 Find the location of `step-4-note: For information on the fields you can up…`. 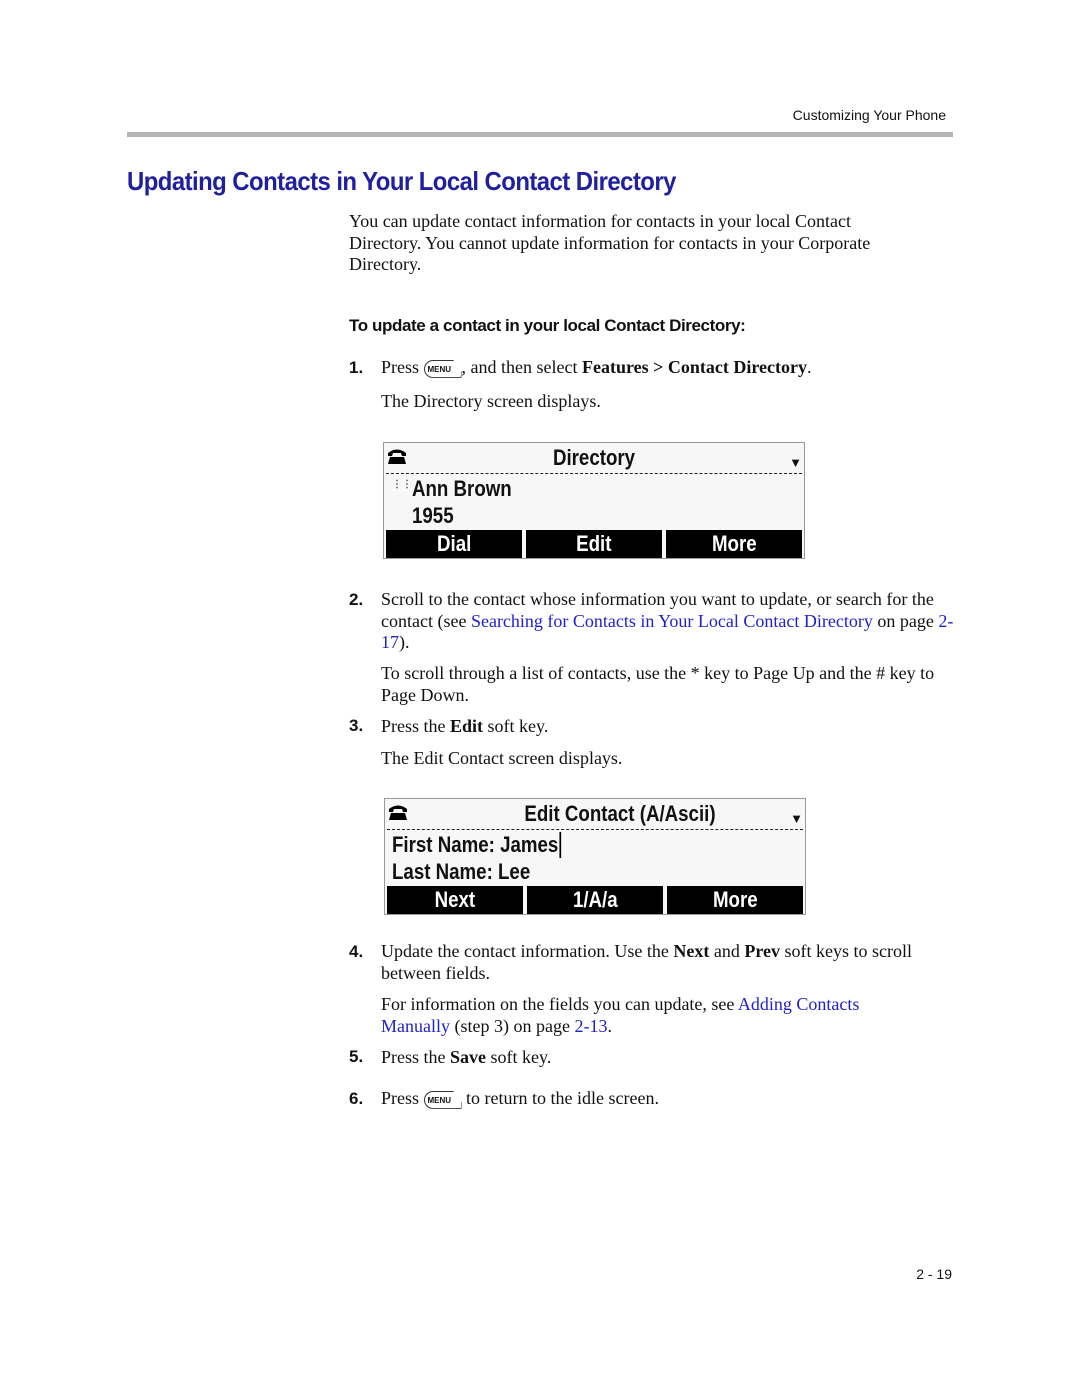

step-4-note: For information on the fields you can up… is located at coordinates (620, 1015).